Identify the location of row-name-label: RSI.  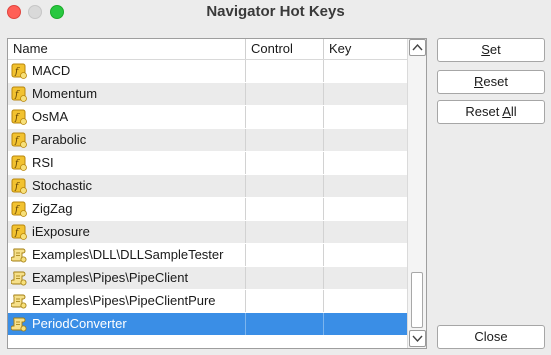
(43, 162).